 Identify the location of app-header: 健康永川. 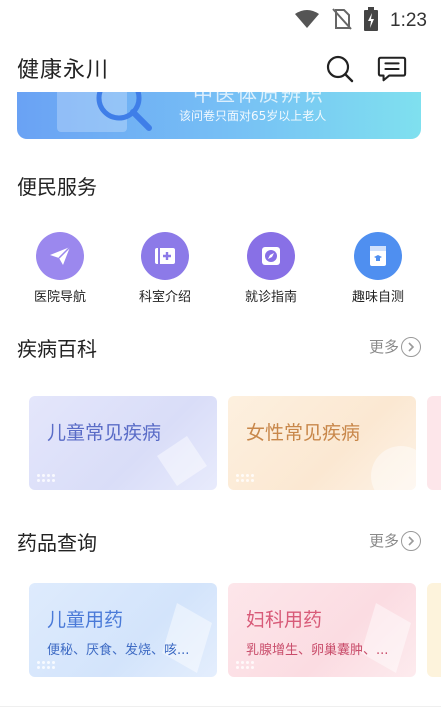
(220, 68).